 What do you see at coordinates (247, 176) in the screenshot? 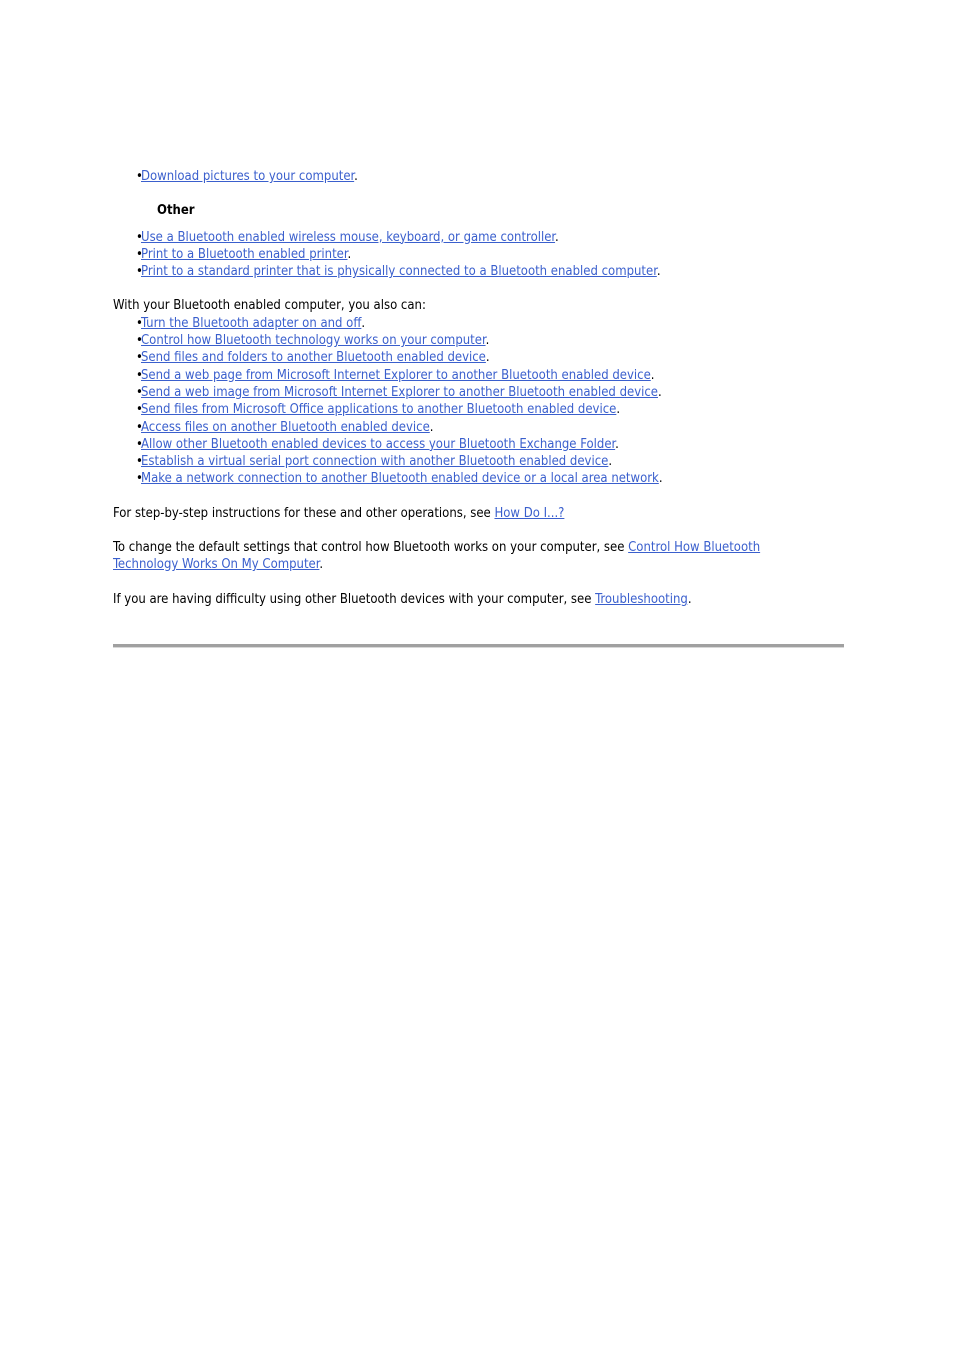
I see `link-download-pictures: Download pictures to your computer` at bounding box center [247, 176].